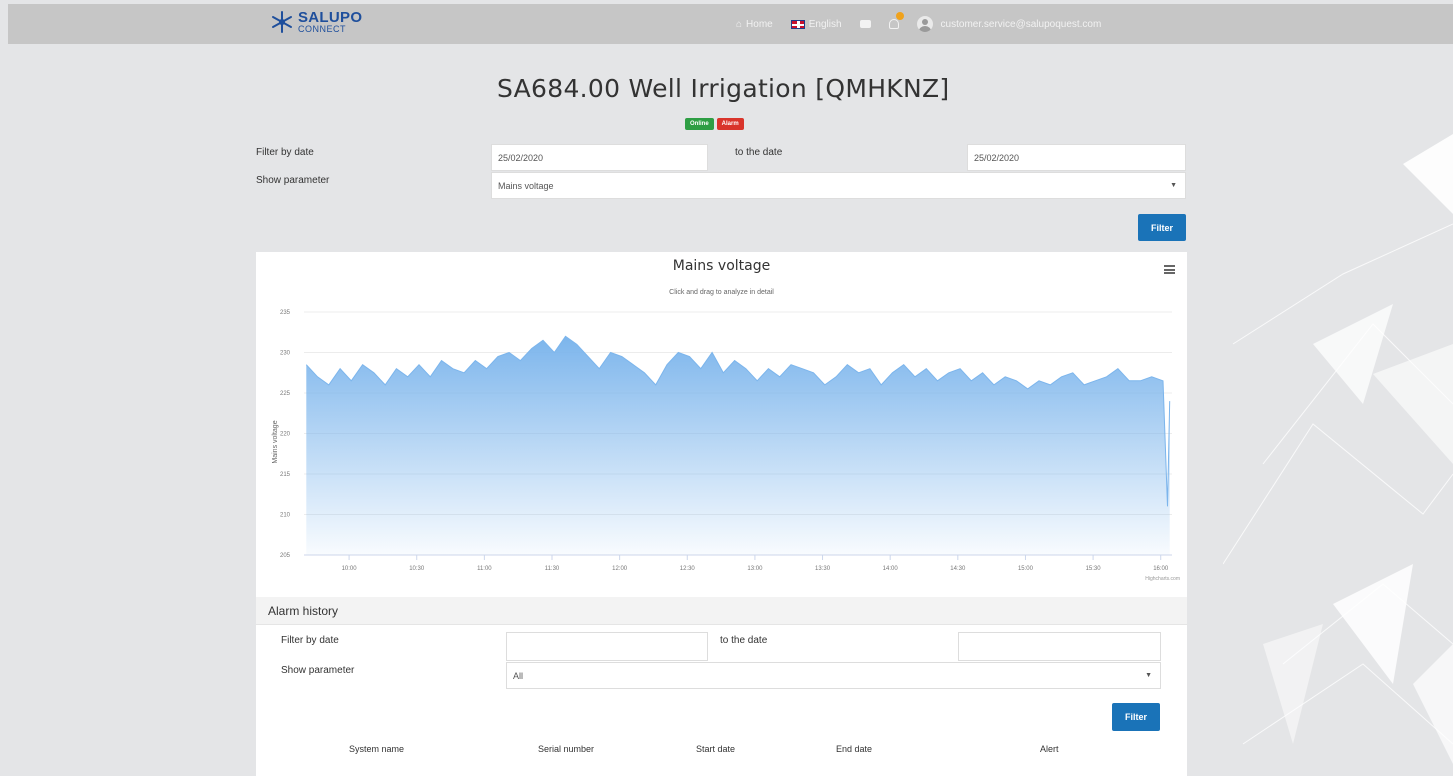 The width and height of the screenshot is (1453, 776). What do you see at coordinates (303, 611) in the screenshot?
I see `alarm-history-title: Alarm history` at bounding box center [303, 611].